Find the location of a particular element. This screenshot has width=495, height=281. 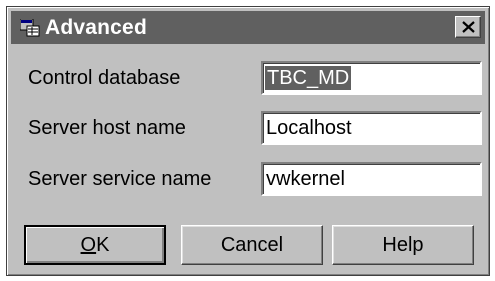

server-service-name-label: Server service name is located at coordinates (120, 179).